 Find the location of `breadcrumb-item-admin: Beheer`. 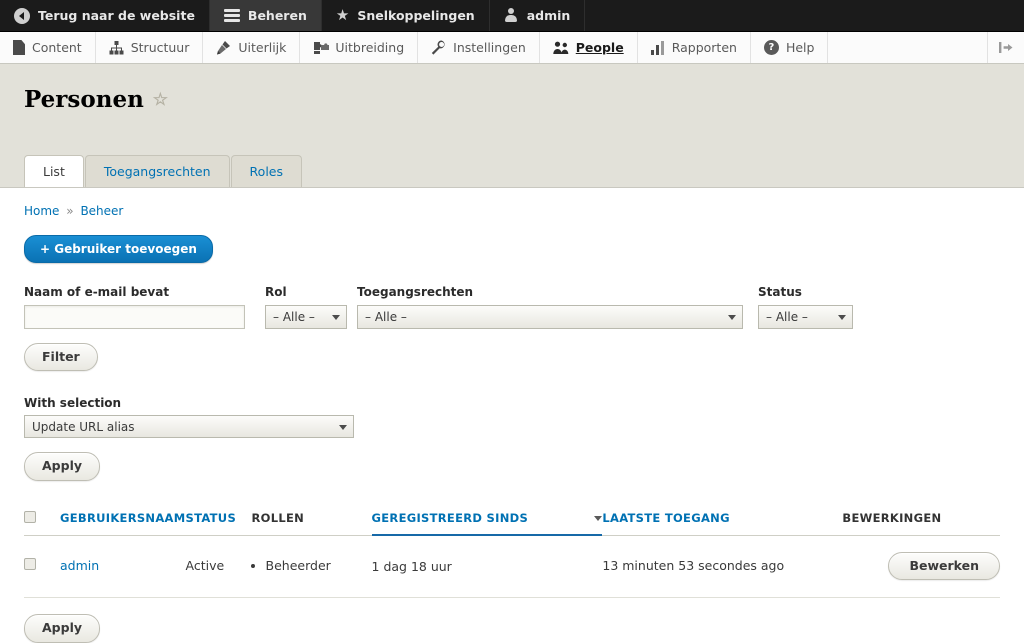

breadcrumb-item-admin: Beheer is located at coordinates (101, 211).